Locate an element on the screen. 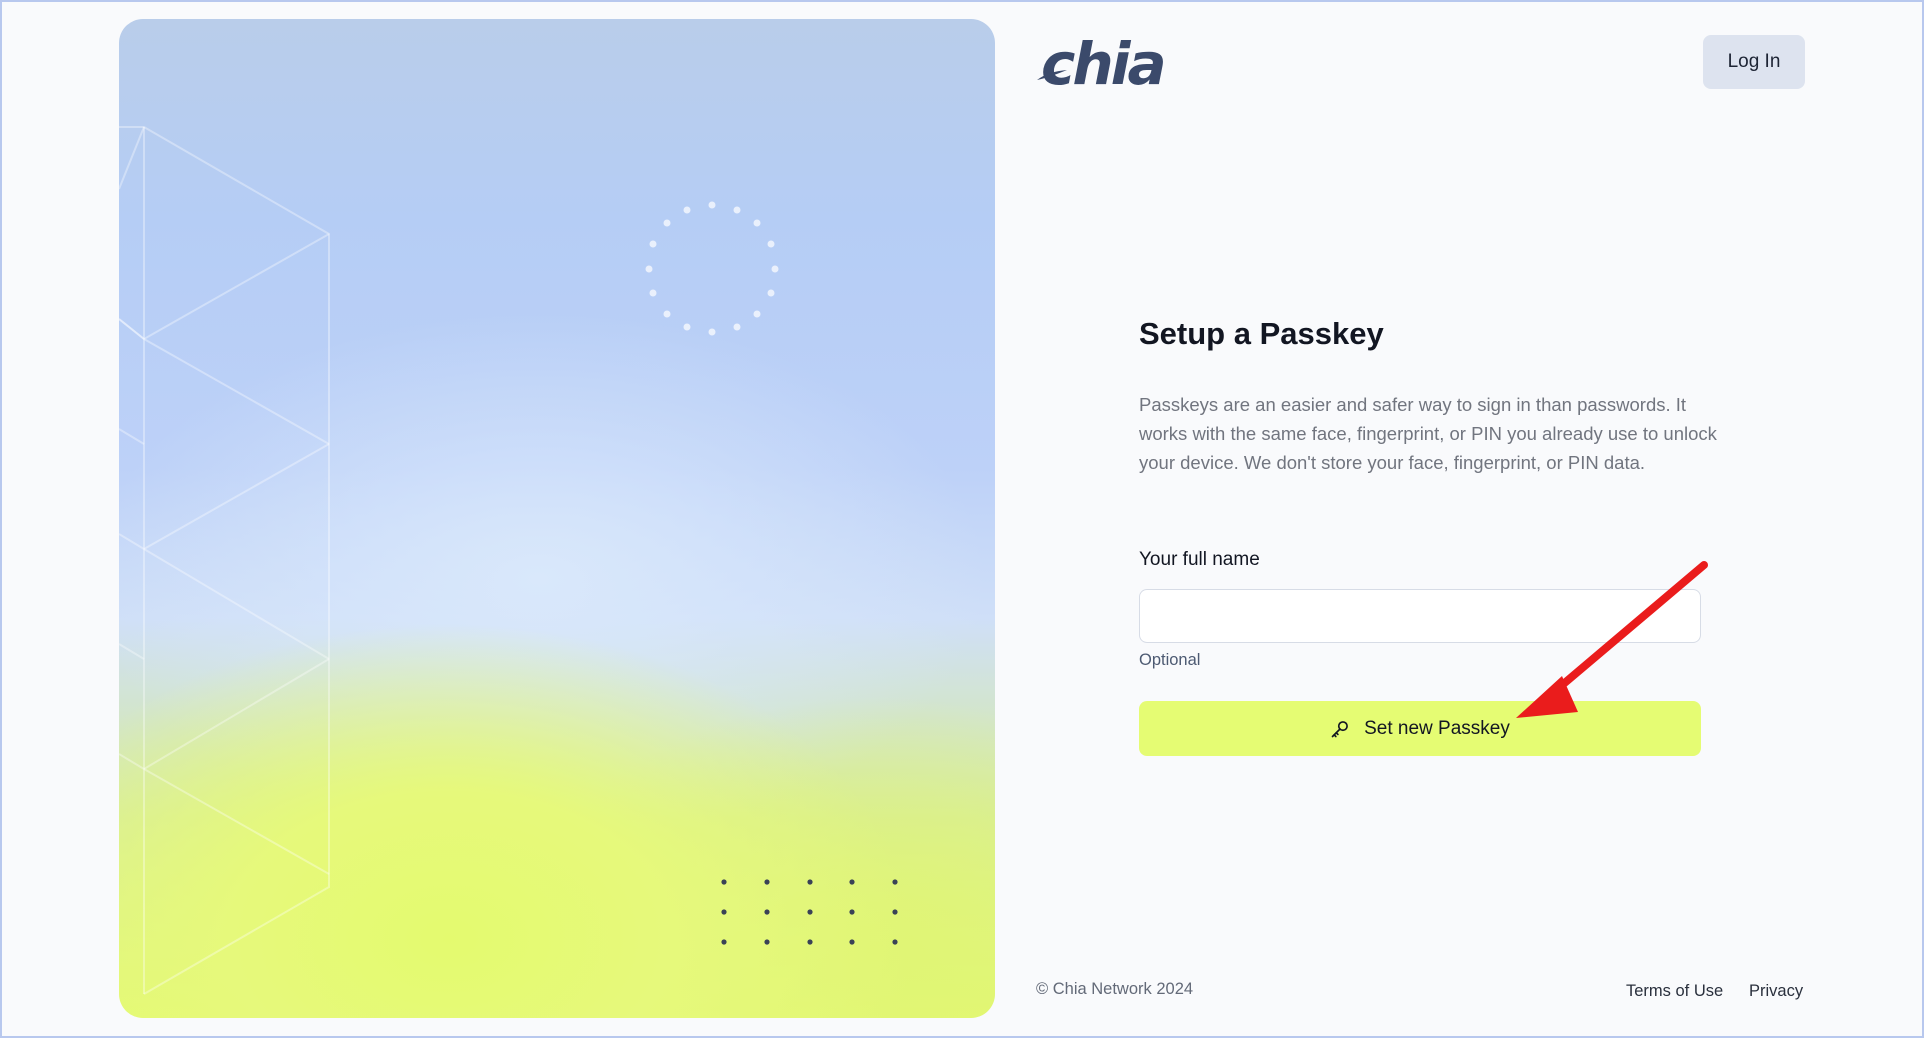  logo-text: chia is located at coordinates (1102, 62).